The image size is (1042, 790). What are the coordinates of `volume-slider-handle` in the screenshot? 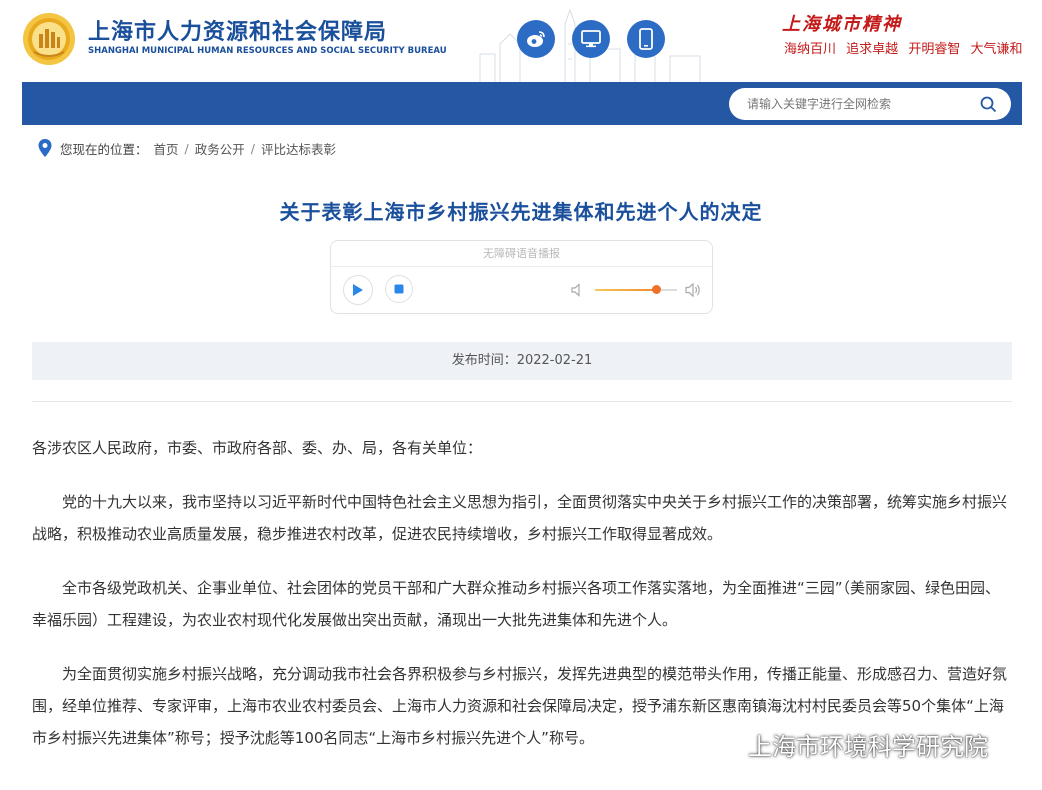 It's located at (656, 289).